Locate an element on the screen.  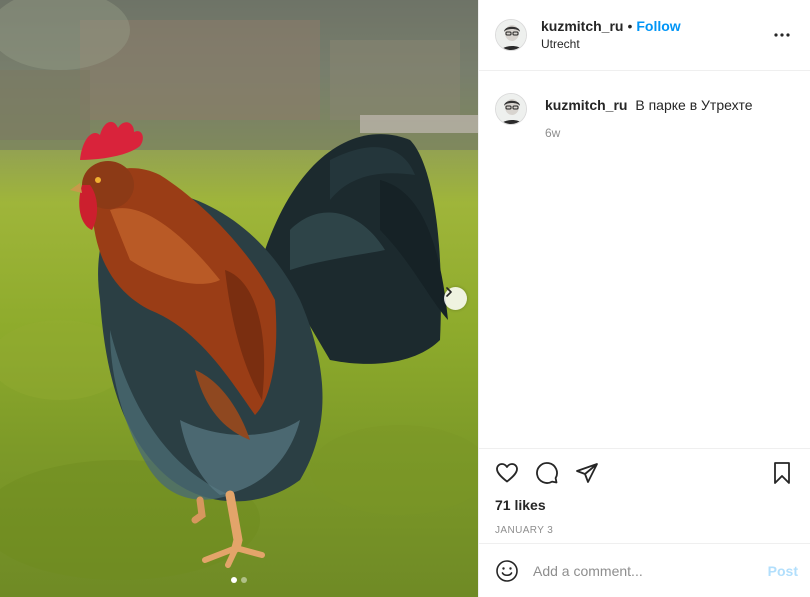
post-header: kuzmitch_ru • Follow Utrecht is located at coordinates (644, 35).